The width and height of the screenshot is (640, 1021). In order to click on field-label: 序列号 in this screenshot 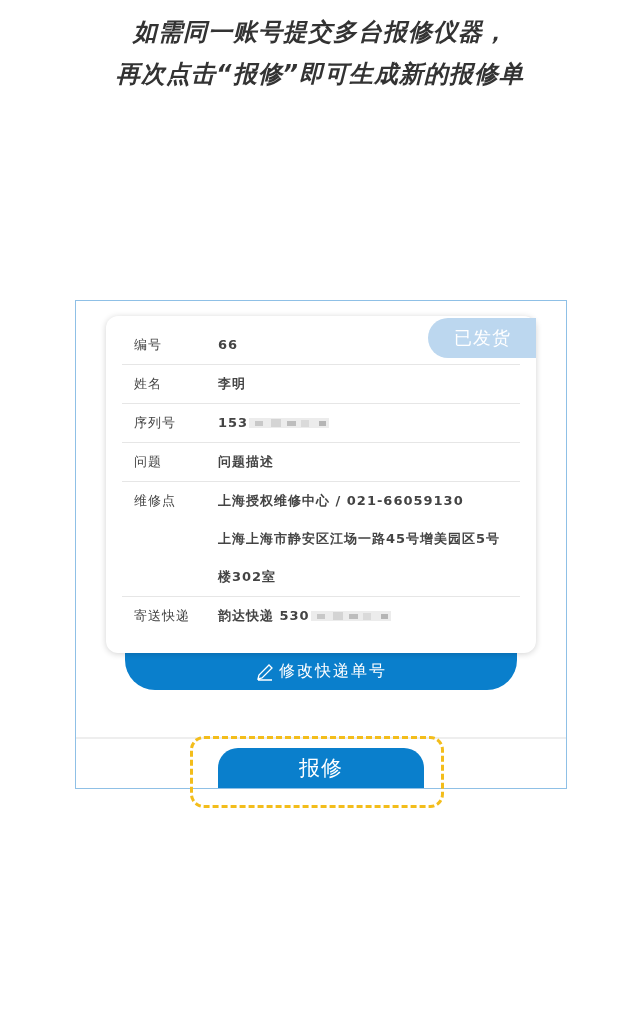, I will do `click(155, 423)`.